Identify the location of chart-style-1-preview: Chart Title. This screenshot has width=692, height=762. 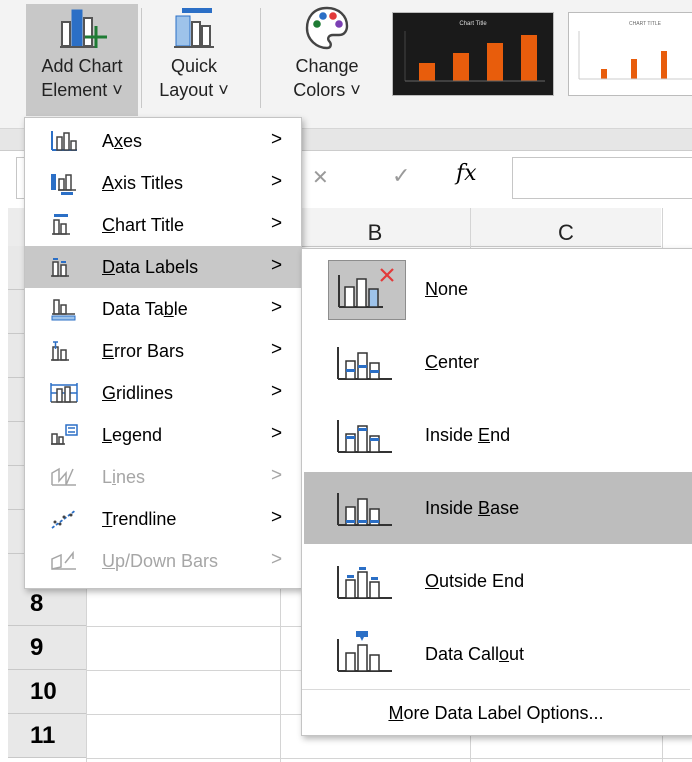
(474, 51).